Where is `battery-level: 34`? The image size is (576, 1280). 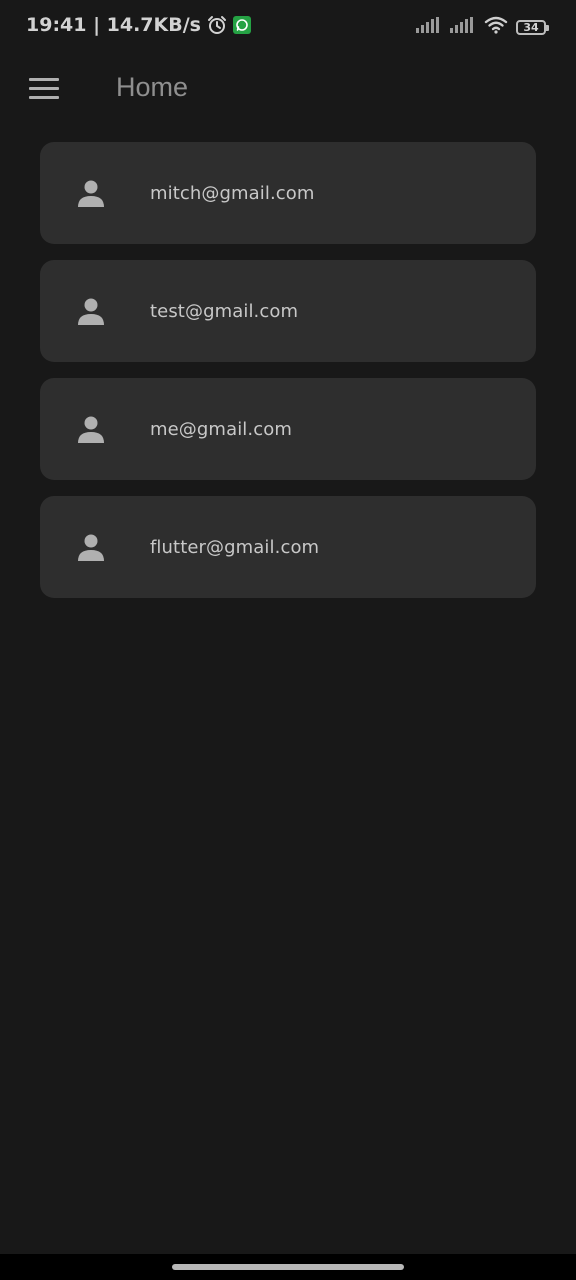 battery-level: 34 is located at coordinates (531, 27).